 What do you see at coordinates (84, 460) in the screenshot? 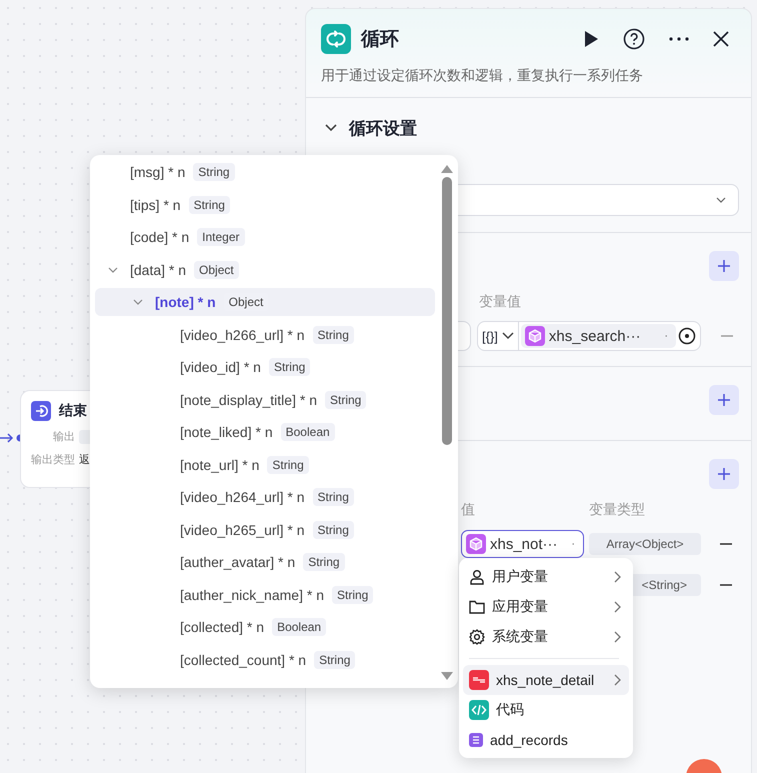
I see `output-value: 返` at bounding box center [84, 460].